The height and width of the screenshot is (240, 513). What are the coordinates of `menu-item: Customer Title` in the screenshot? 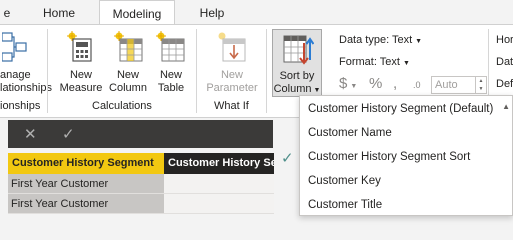 It's located at (406, 204).